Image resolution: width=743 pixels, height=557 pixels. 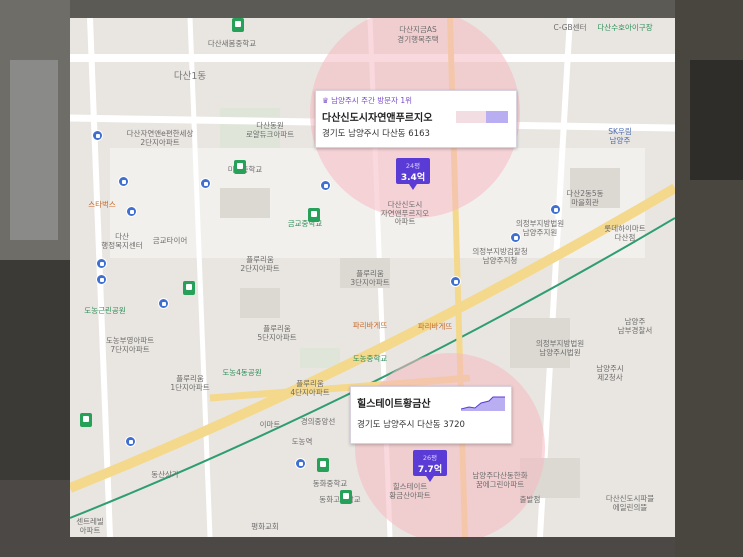 I want to click on pin-price: 3.4억, so click(x=413, y=178).